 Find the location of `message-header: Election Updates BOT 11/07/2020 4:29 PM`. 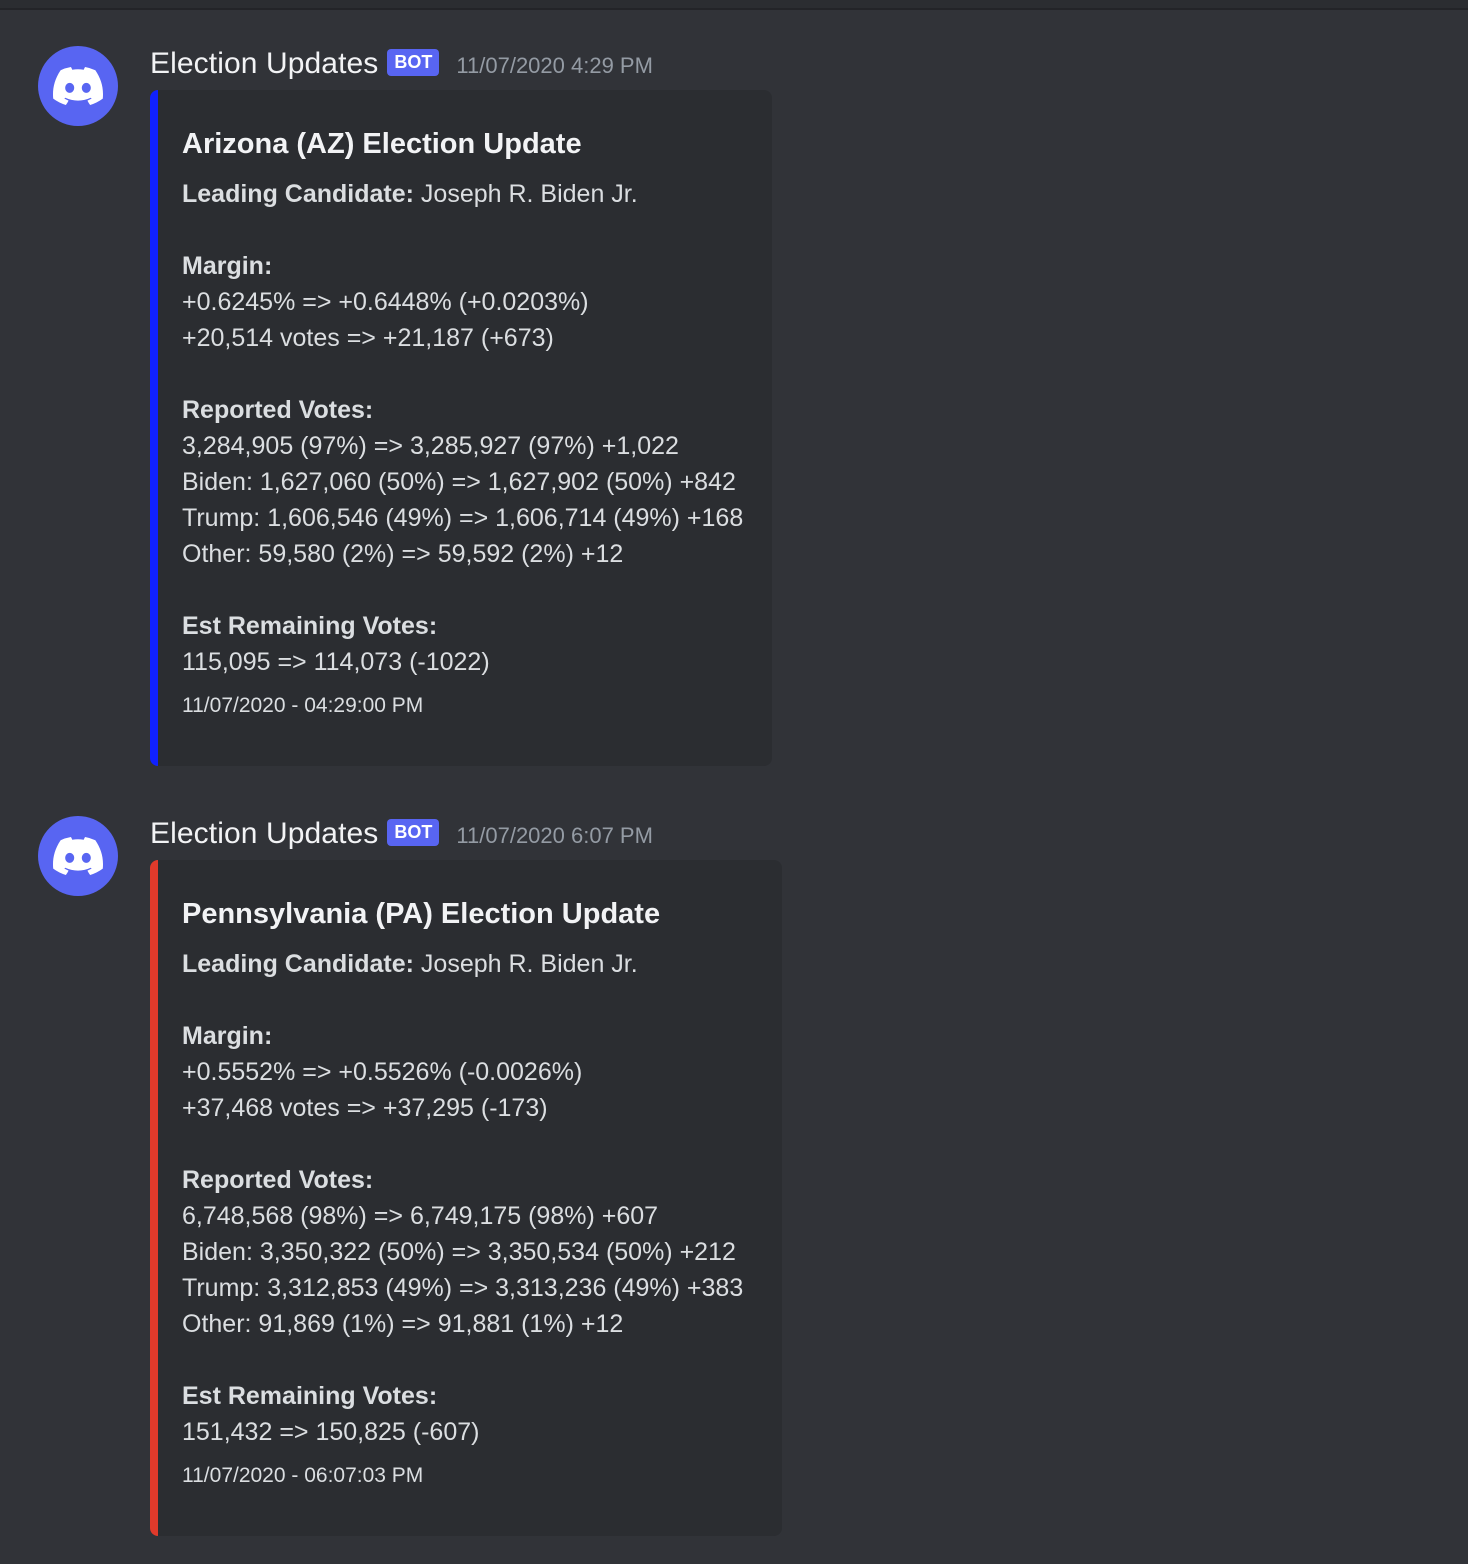

message-header: Election Updates BOT 11/07/2020 4:29 PM is located at coordinates (401, 64).